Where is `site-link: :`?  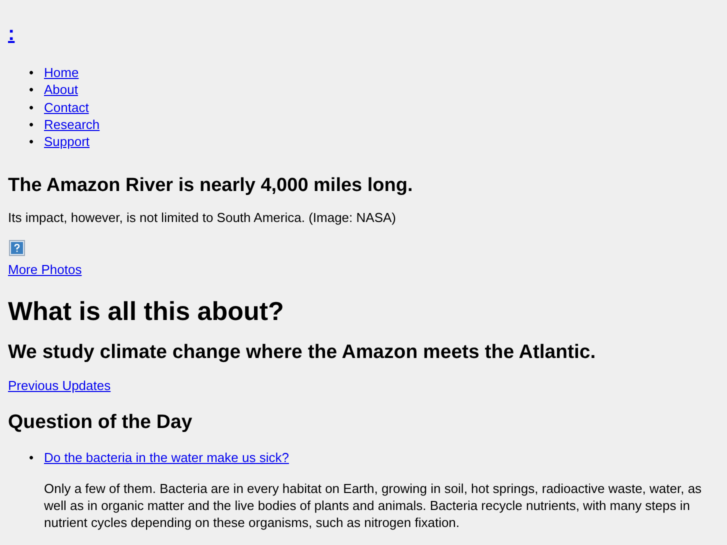
site-link: : is located at coordinates (11, 34).